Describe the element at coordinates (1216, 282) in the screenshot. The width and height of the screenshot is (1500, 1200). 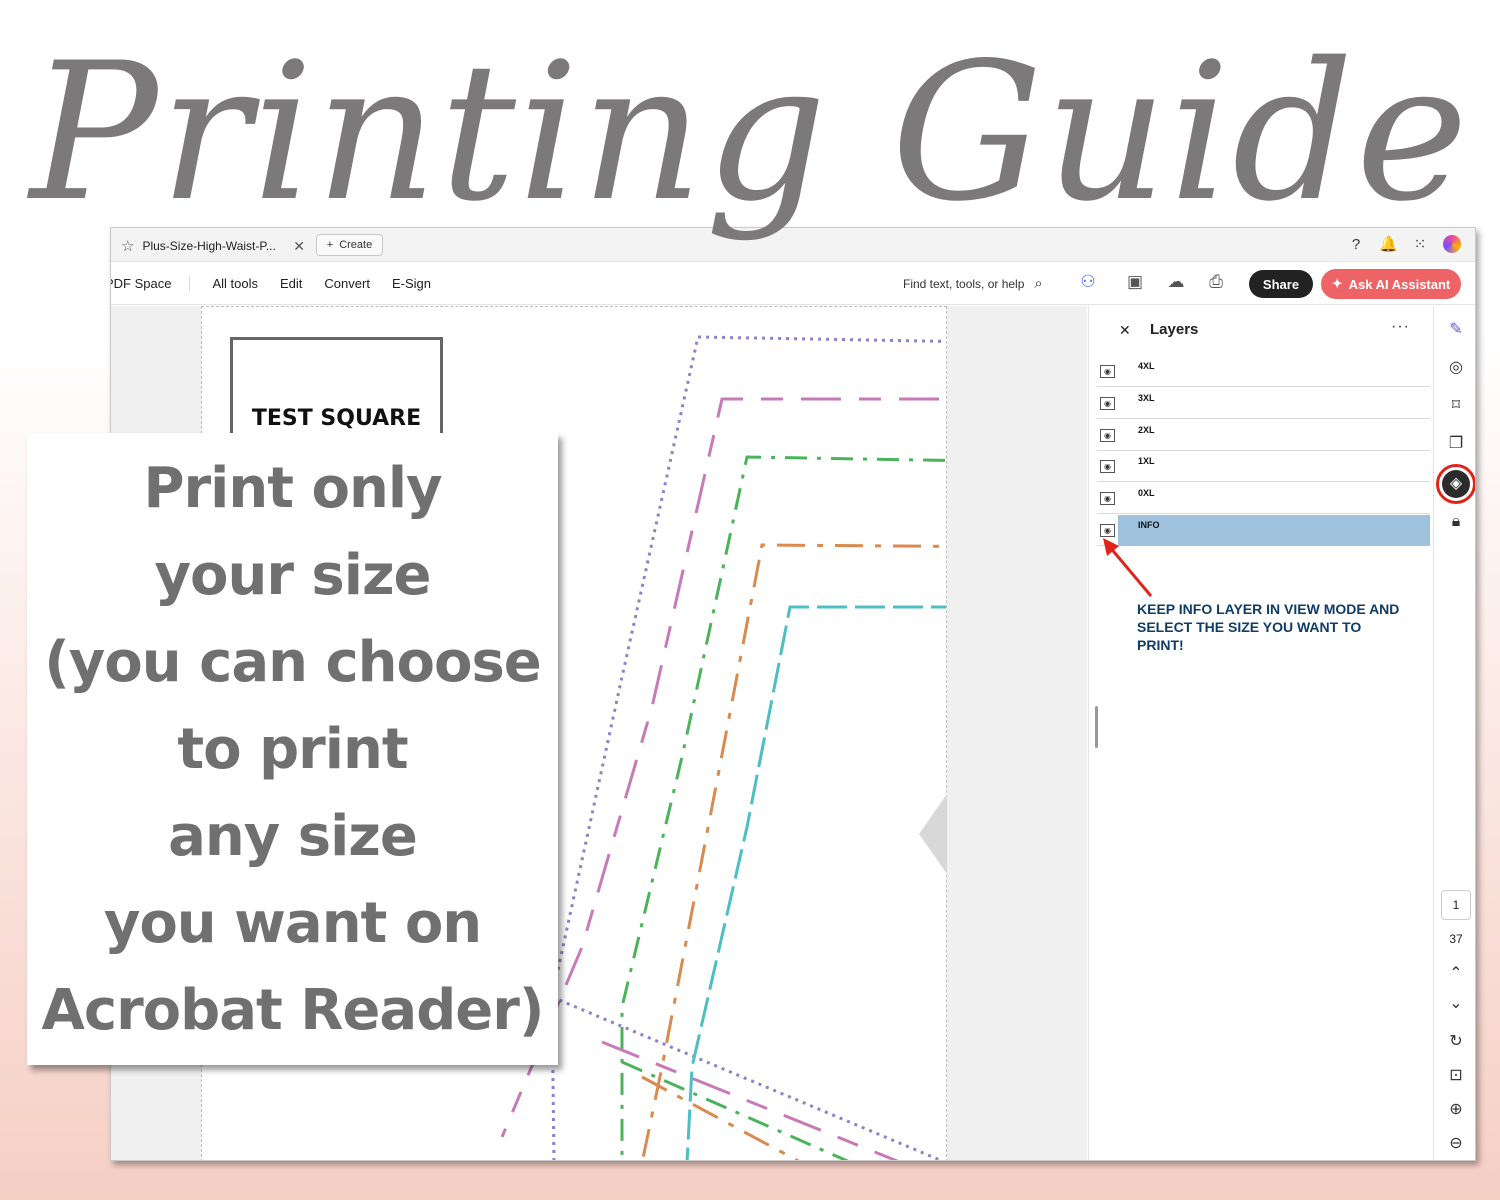
I see `print-icon: ⎙` at that location.